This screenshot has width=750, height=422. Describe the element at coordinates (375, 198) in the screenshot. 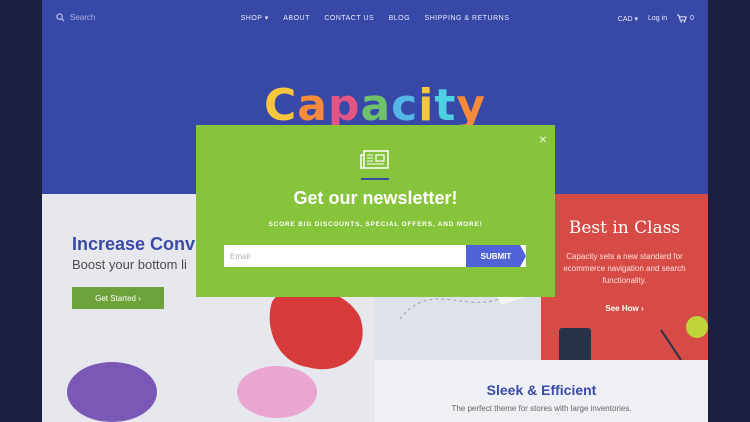

I see `newsletter-title: Get our newsletter!` at that location.